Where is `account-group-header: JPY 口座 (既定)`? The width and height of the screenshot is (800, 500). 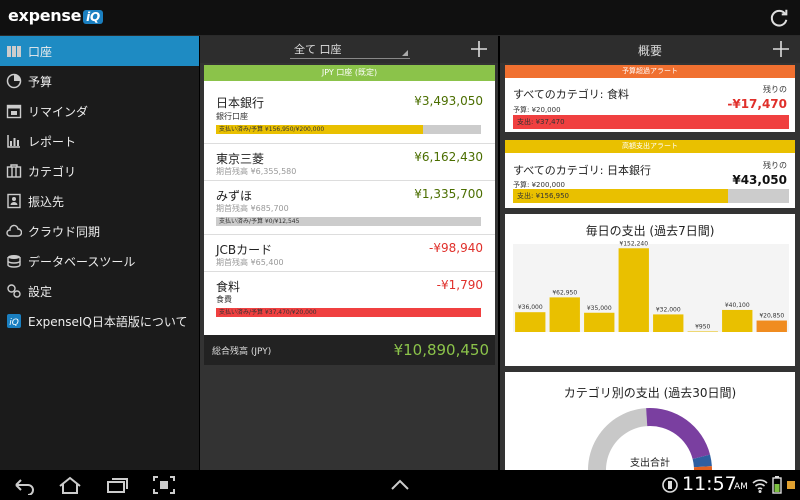
account-group-header: JPY 口座 (既定) is located at coordinates (349, 73).